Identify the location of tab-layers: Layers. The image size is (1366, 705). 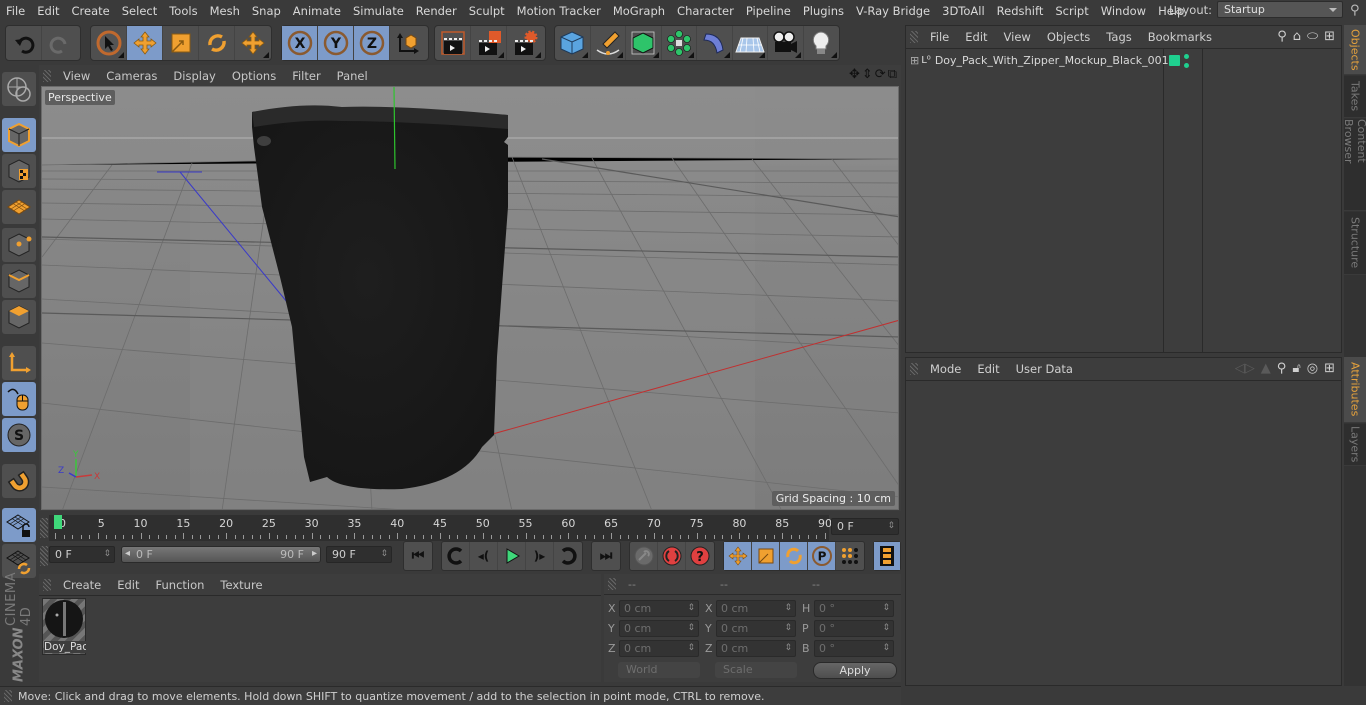
(1355, 445).